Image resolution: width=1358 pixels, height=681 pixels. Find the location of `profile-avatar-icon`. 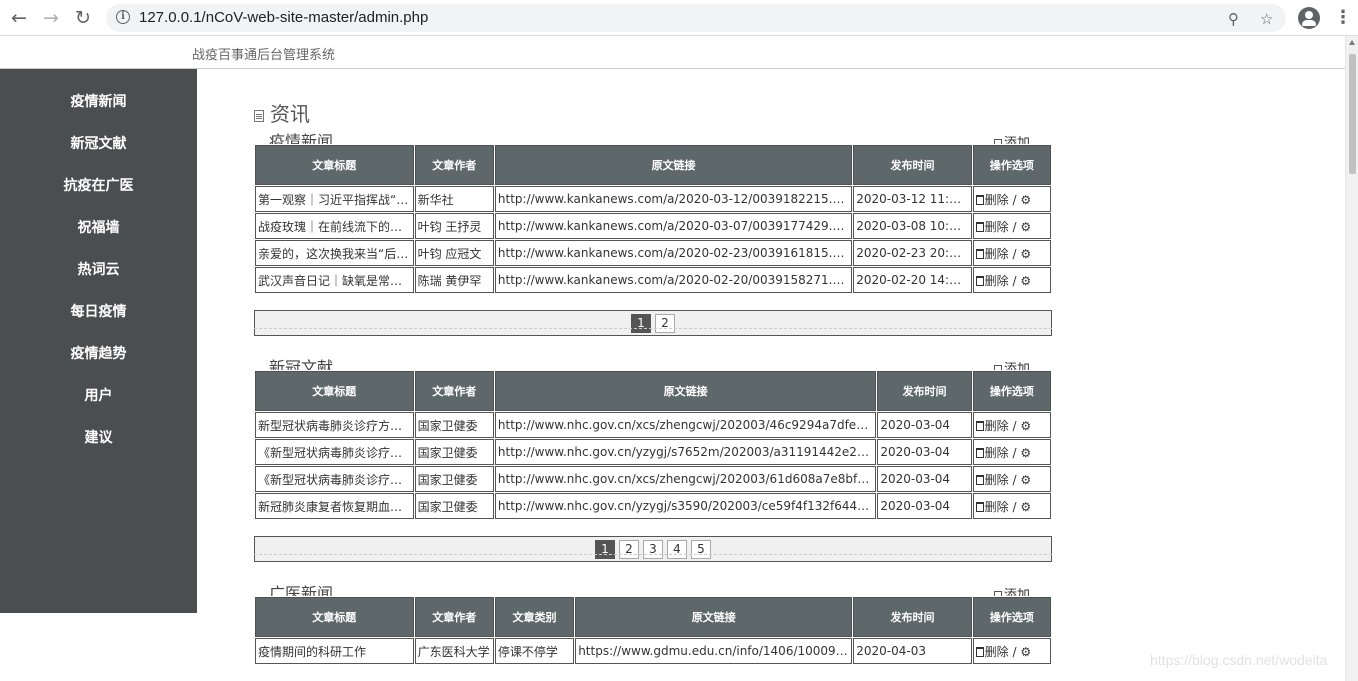

profile-avatar-icon is located at coordinates (1309, 18).